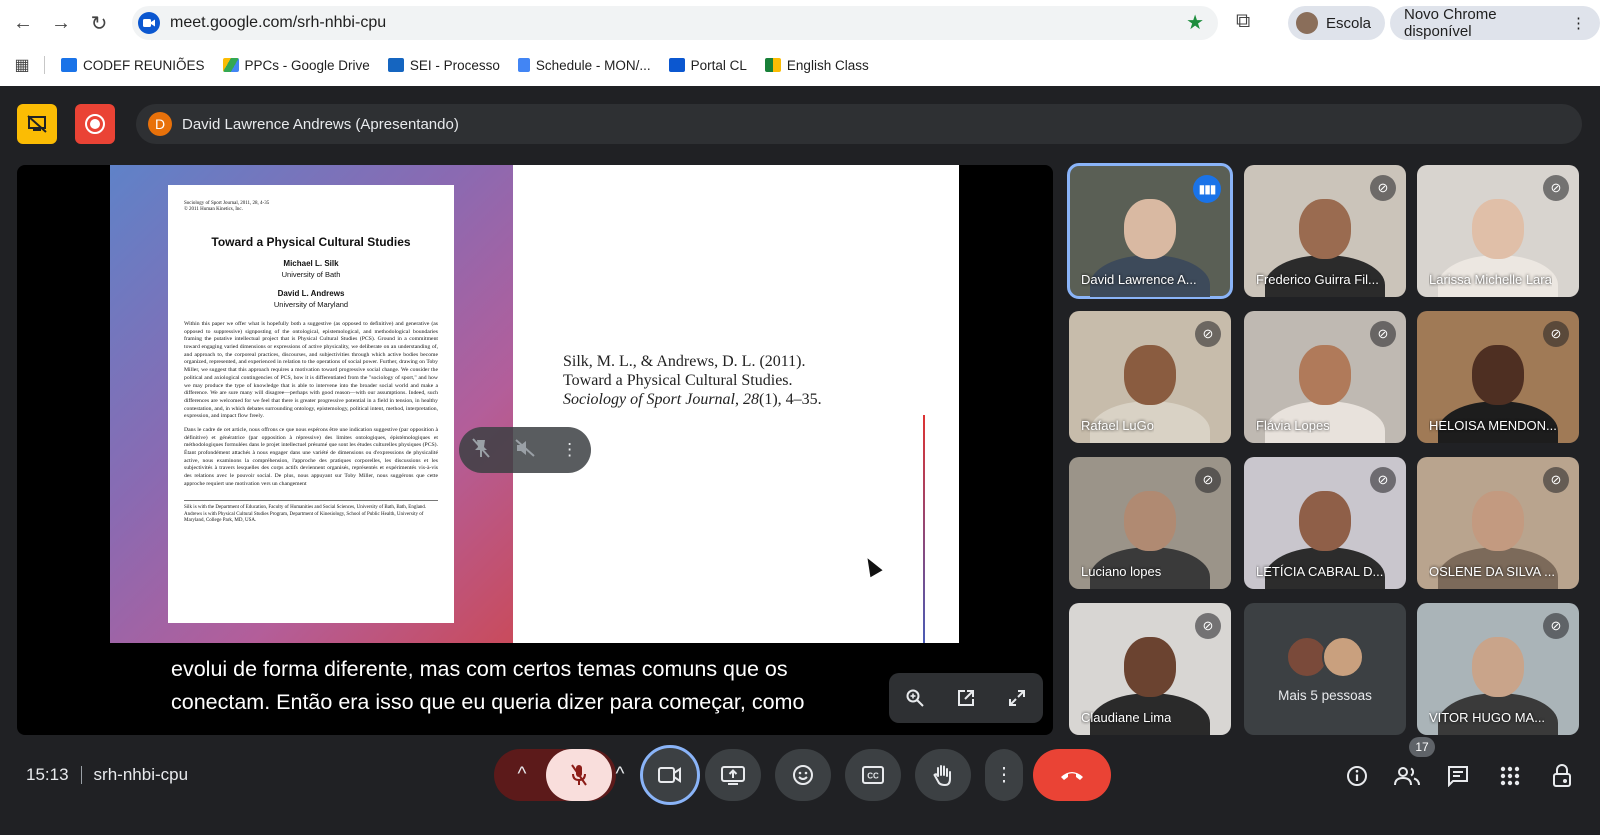 The image size is (1600, 835). I want to click on participant-tile: ⊘ Larissa Michelle Lara, so click(1498, 231).